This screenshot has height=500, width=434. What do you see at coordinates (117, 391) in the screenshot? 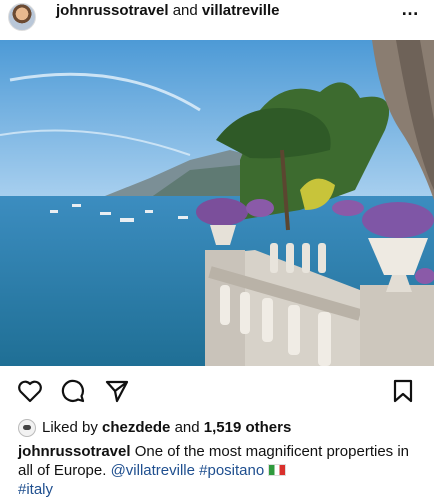
I see `send-icon` at bounding box center [117, 391].